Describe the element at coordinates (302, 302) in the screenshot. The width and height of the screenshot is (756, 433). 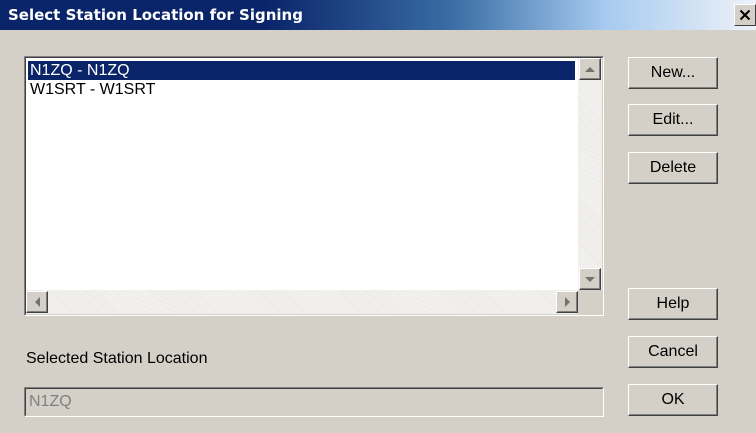
I see `horizontal-scrollbar` at that location.